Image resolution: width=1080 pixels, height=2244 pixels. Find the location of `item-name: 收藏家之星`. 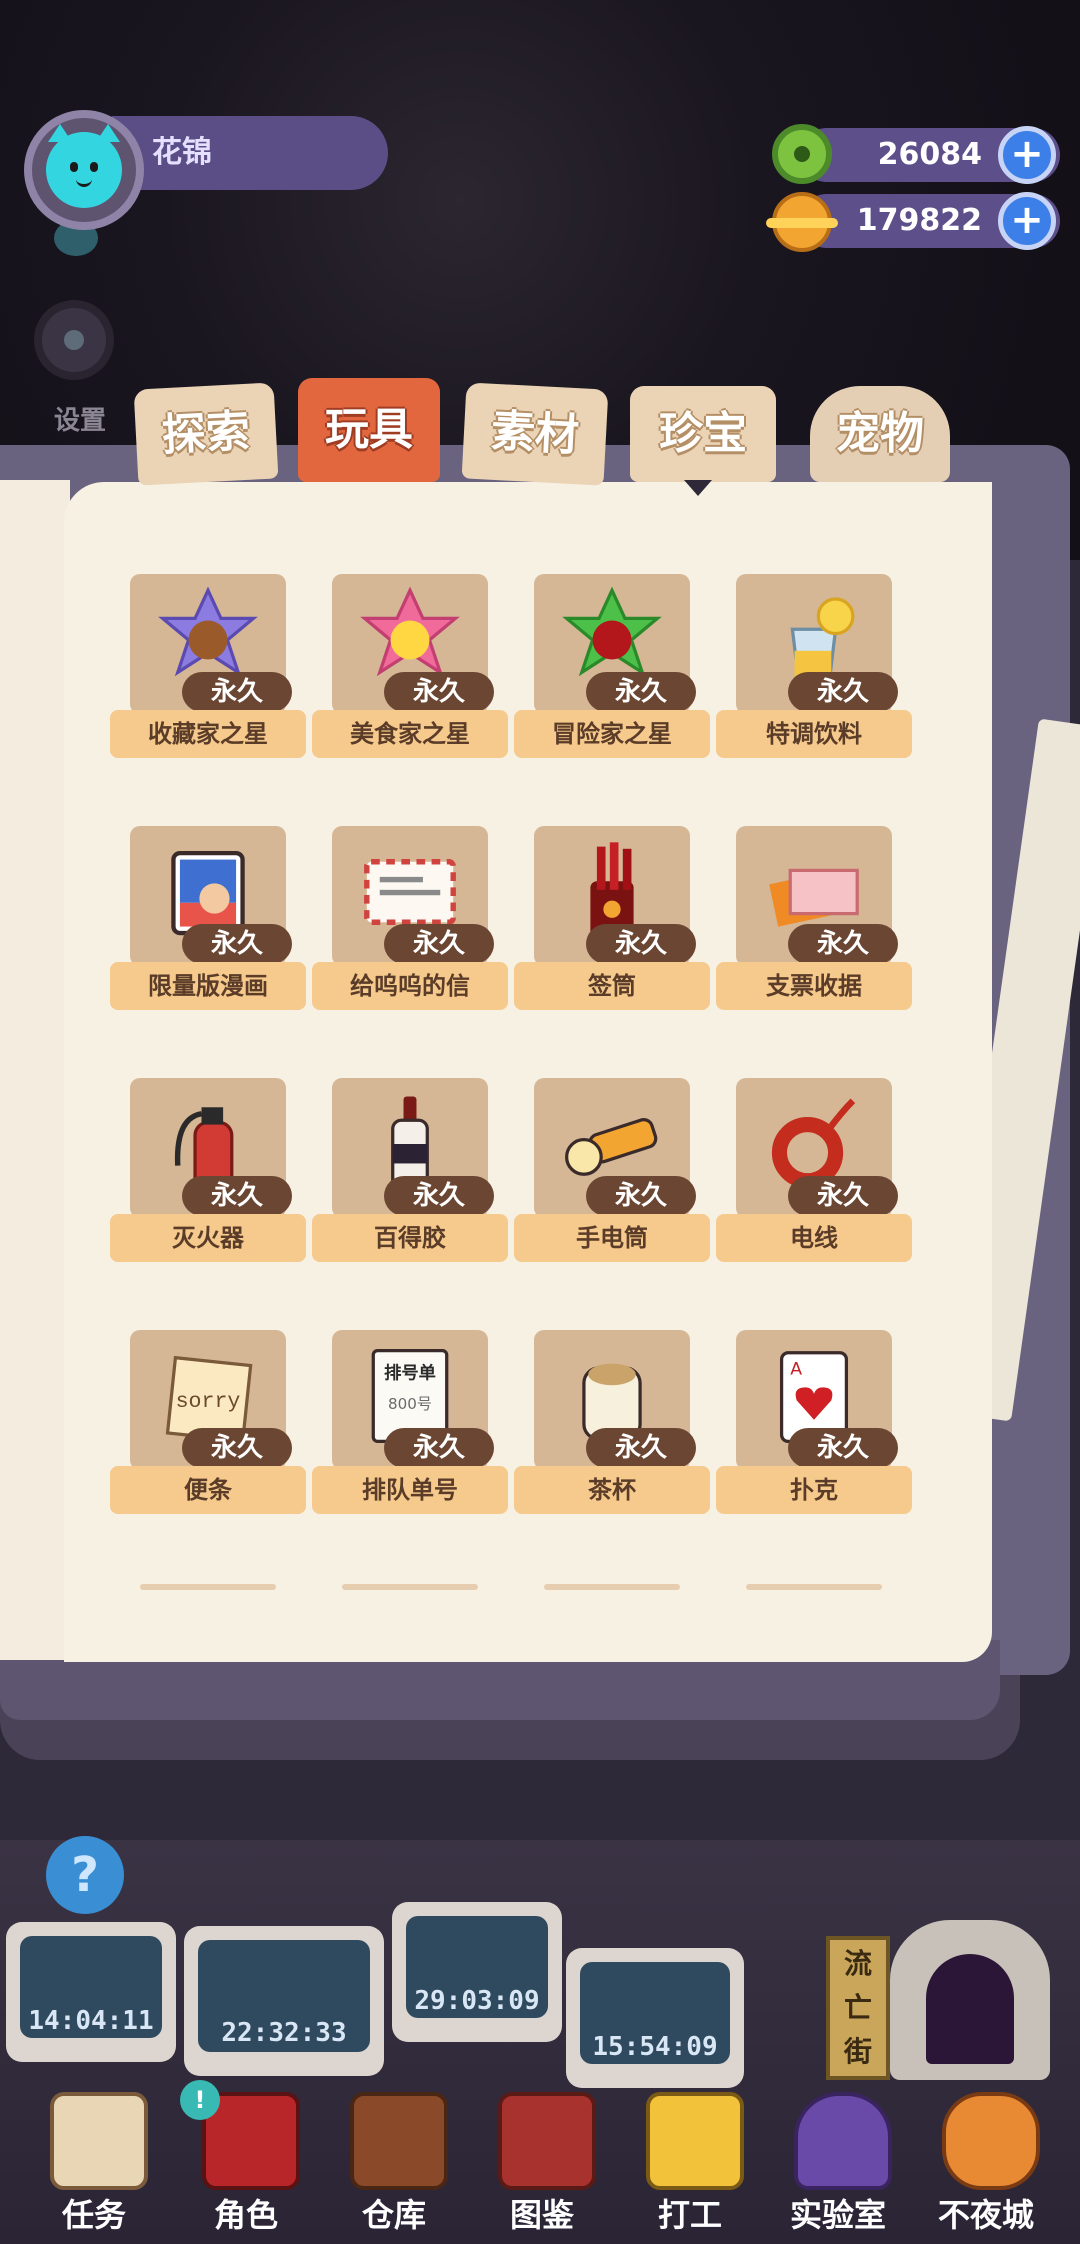

item-name: 收藏家之星 is located at coordinates (208, 734).